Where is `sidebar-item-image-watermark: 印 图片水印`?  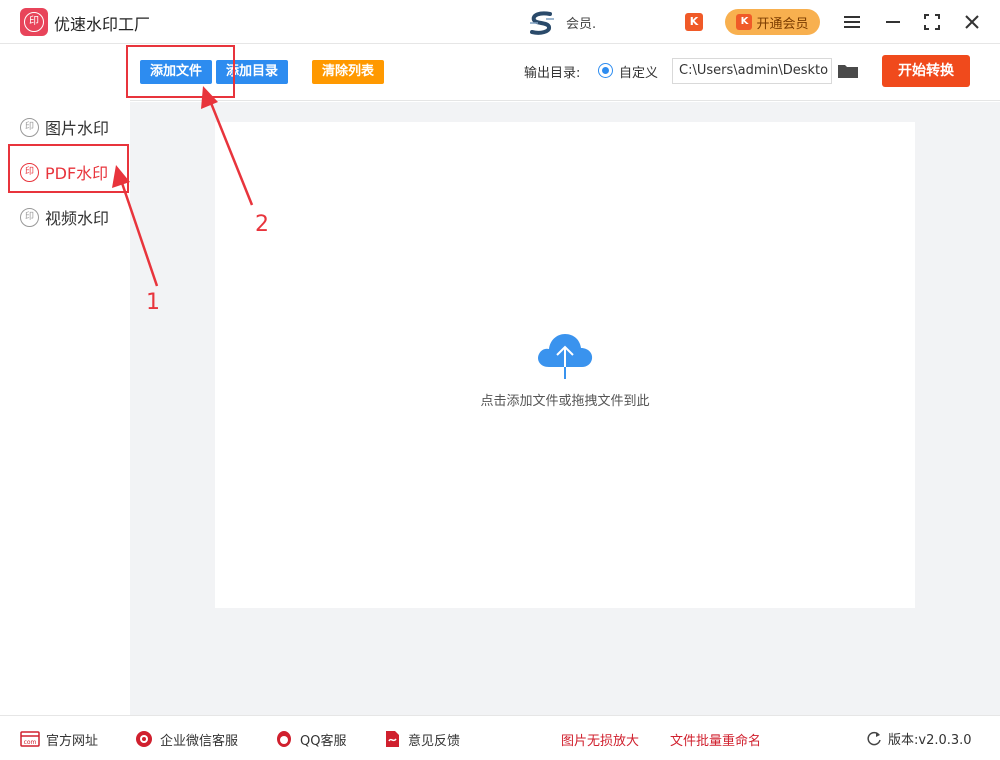 sidebar-item-image-watermark: 印 图片水印 is located at coordinates (64, 127).